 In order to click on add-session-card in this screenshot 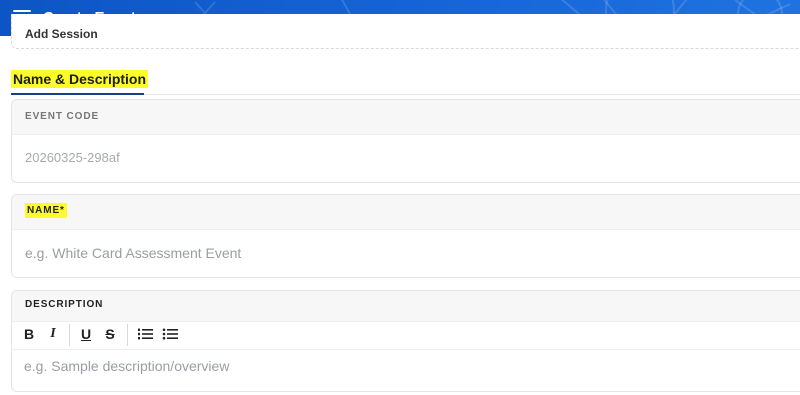, I will do `click(405, 31)`.